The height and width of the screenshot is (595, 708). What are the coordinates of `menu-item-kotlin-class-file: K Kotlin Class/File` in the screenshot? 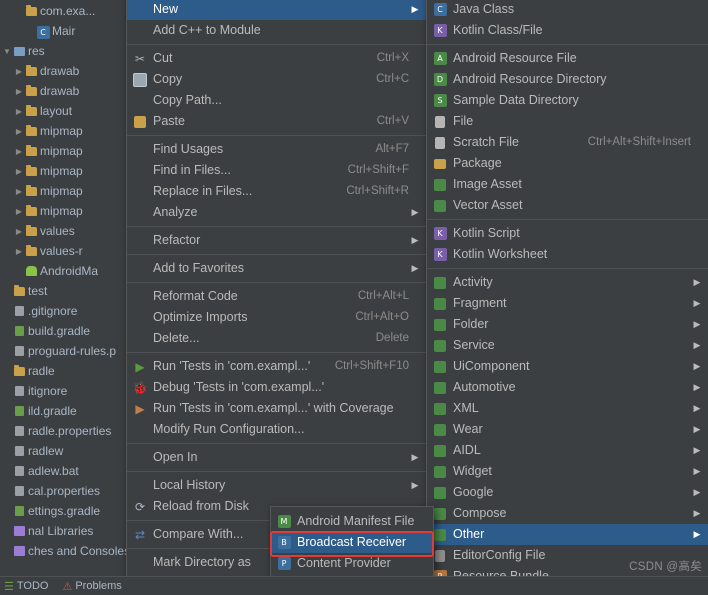 It's located at (567, 30).